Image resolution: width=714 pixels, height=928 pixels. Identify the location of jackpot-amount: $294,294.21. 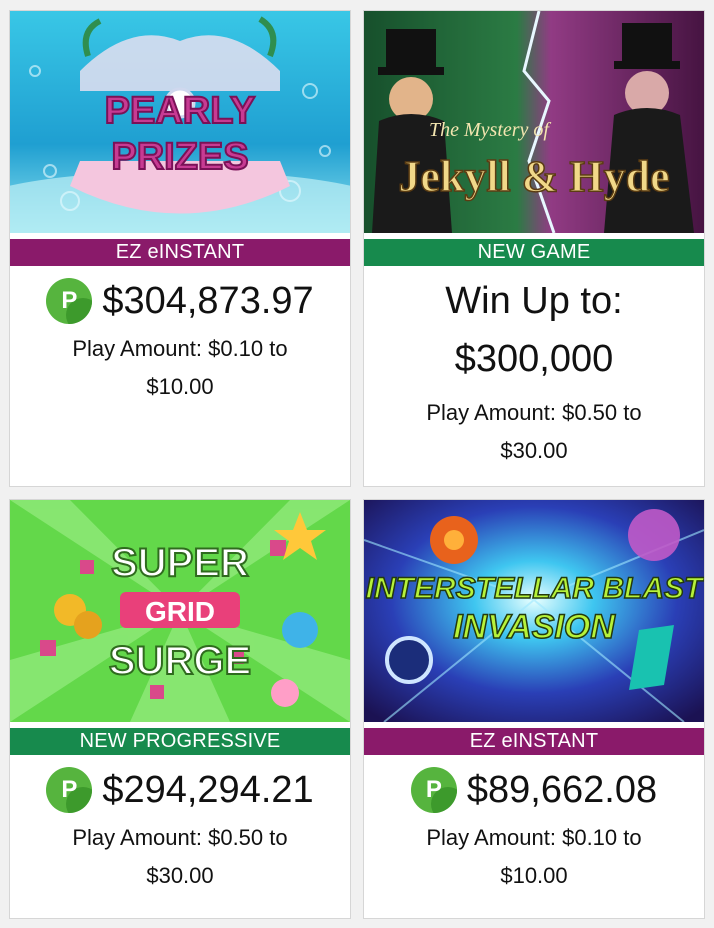
(208, 789).